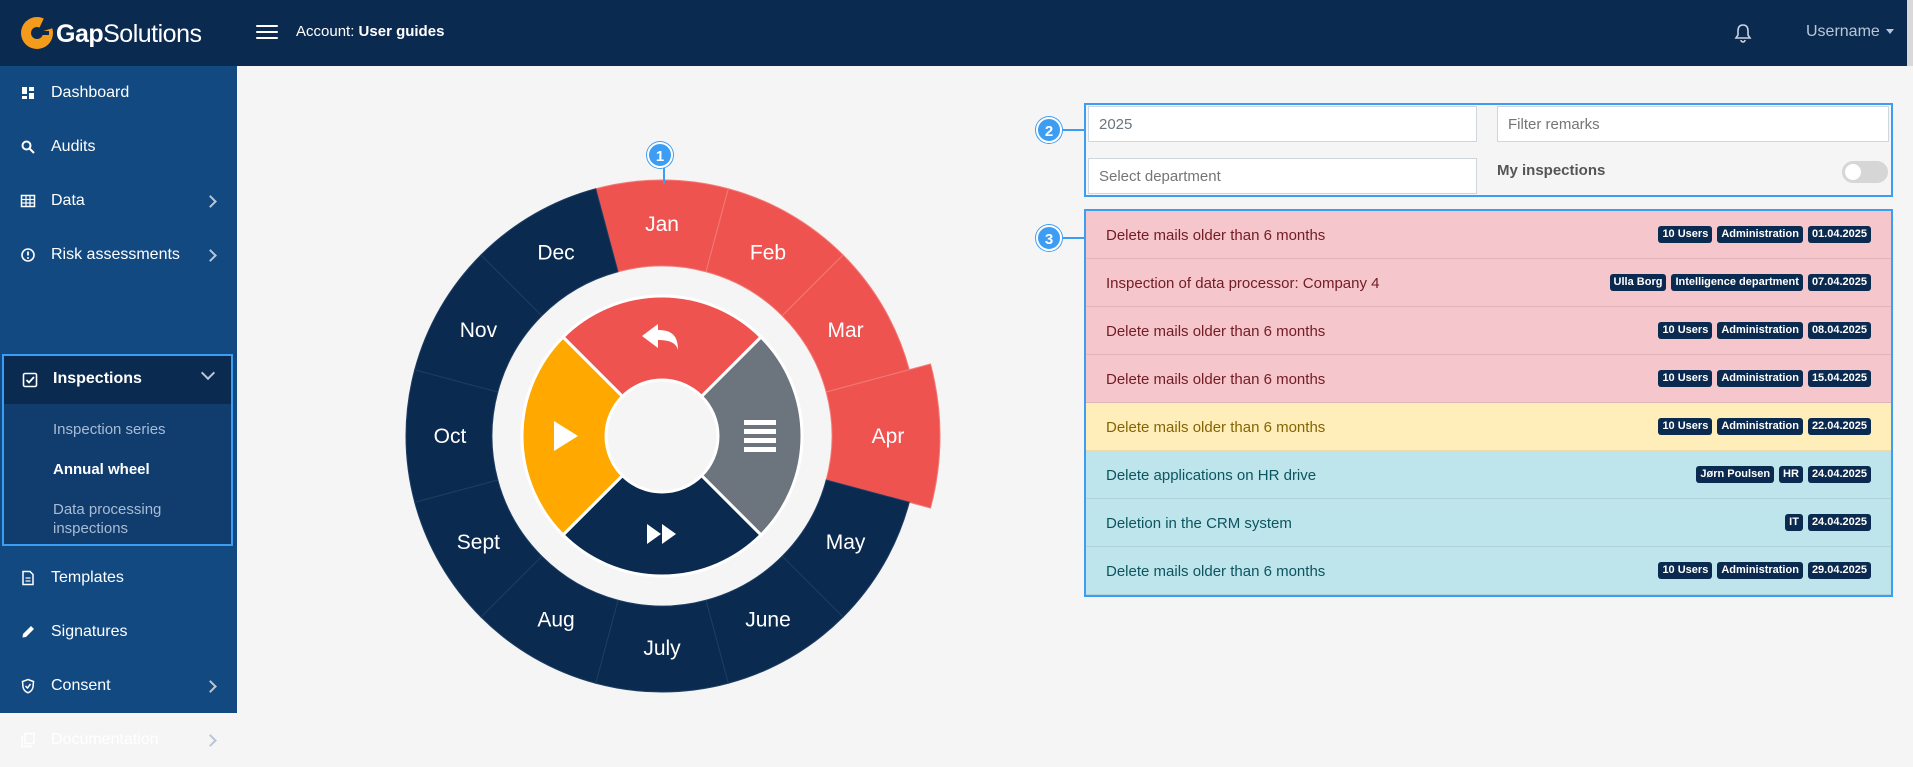  I want to click on remarks-filter-input, so click(1693, 124).